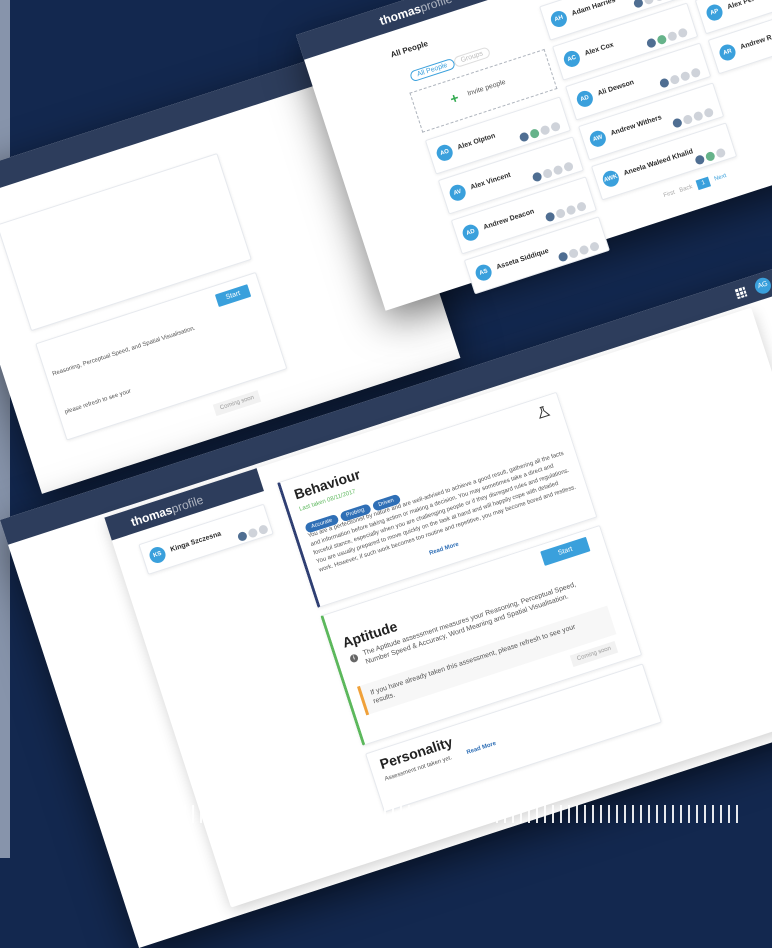 This screenshot has width=772, height=948. What do you see at coordinates (523, 259) in the screenshot?
I see `person-name: Asseta Siddique` at bounding box center [523, 259].